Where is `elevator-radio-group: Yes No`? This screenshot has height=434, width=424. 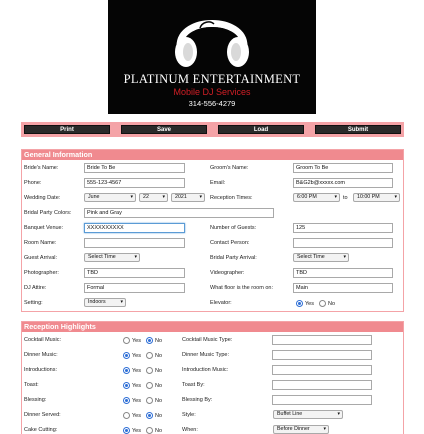 elevator-radio-group: Yes No is located at coordinates (318, 303).